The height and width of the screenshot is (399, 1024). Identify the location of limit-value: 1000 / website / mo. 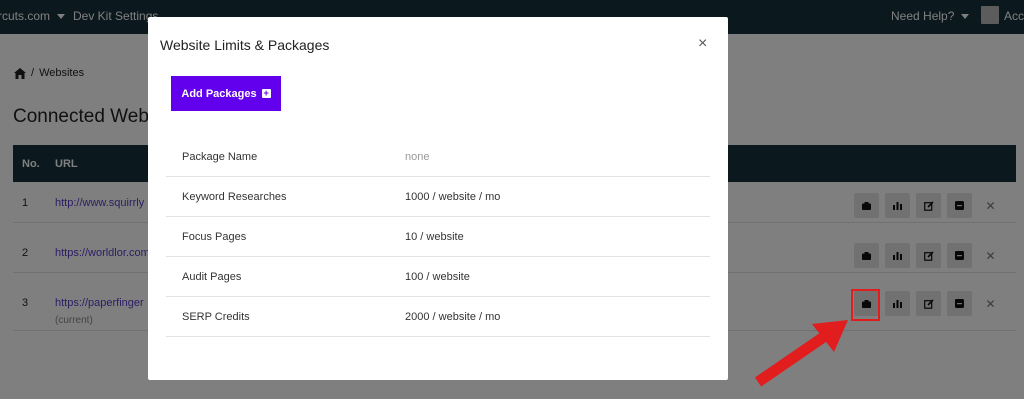
(453, 197).